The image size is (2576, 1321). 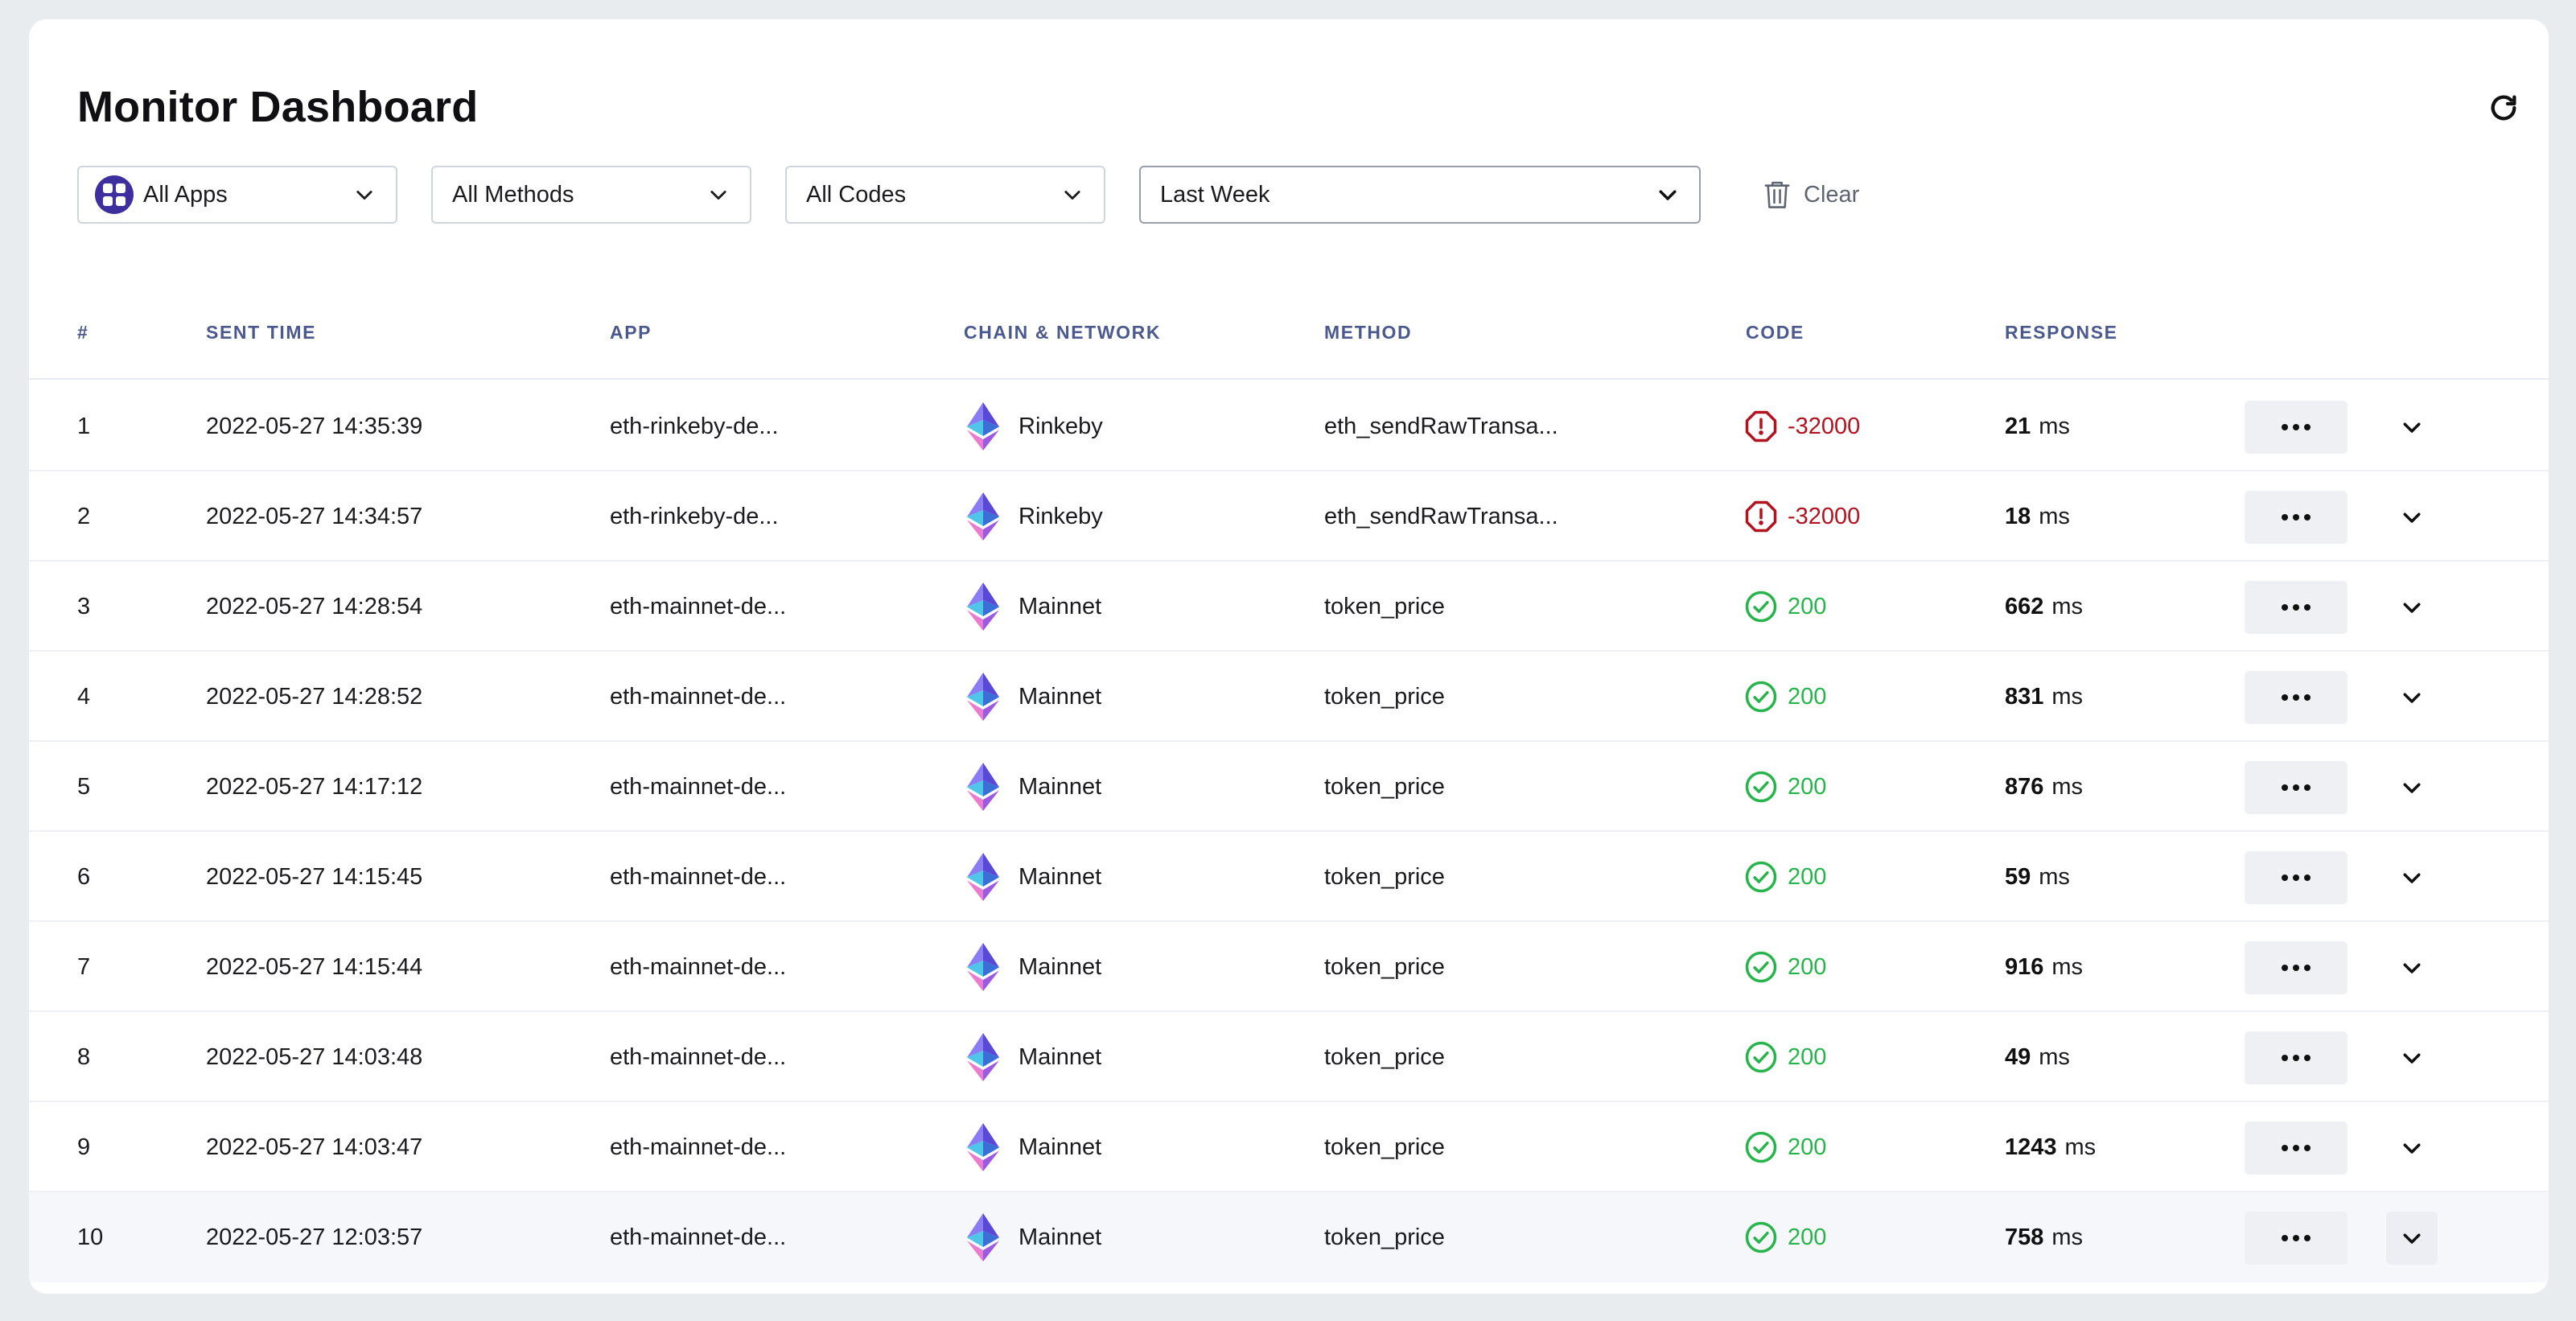 I want to click on row-number: 2, so click(x=84, y=516).